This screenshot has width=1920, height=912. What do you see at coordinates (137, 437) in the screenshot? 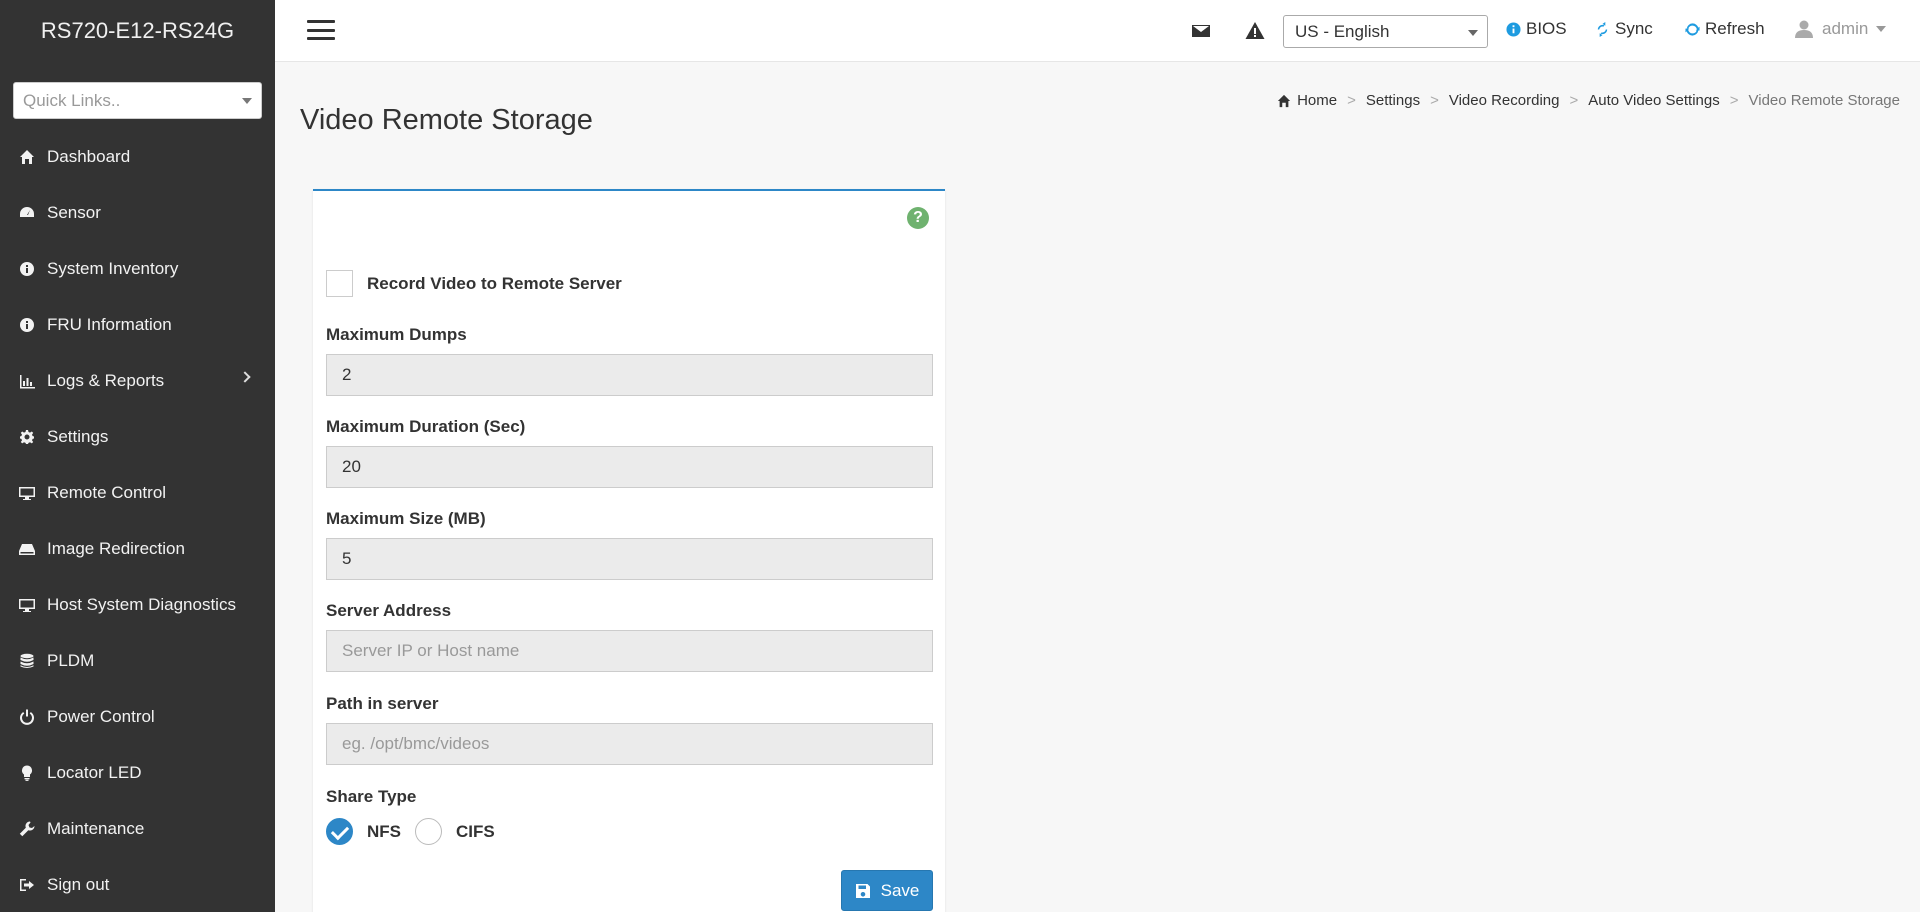
I see `sidebar-item-settings: Settings` at bounding box center [137, 437].